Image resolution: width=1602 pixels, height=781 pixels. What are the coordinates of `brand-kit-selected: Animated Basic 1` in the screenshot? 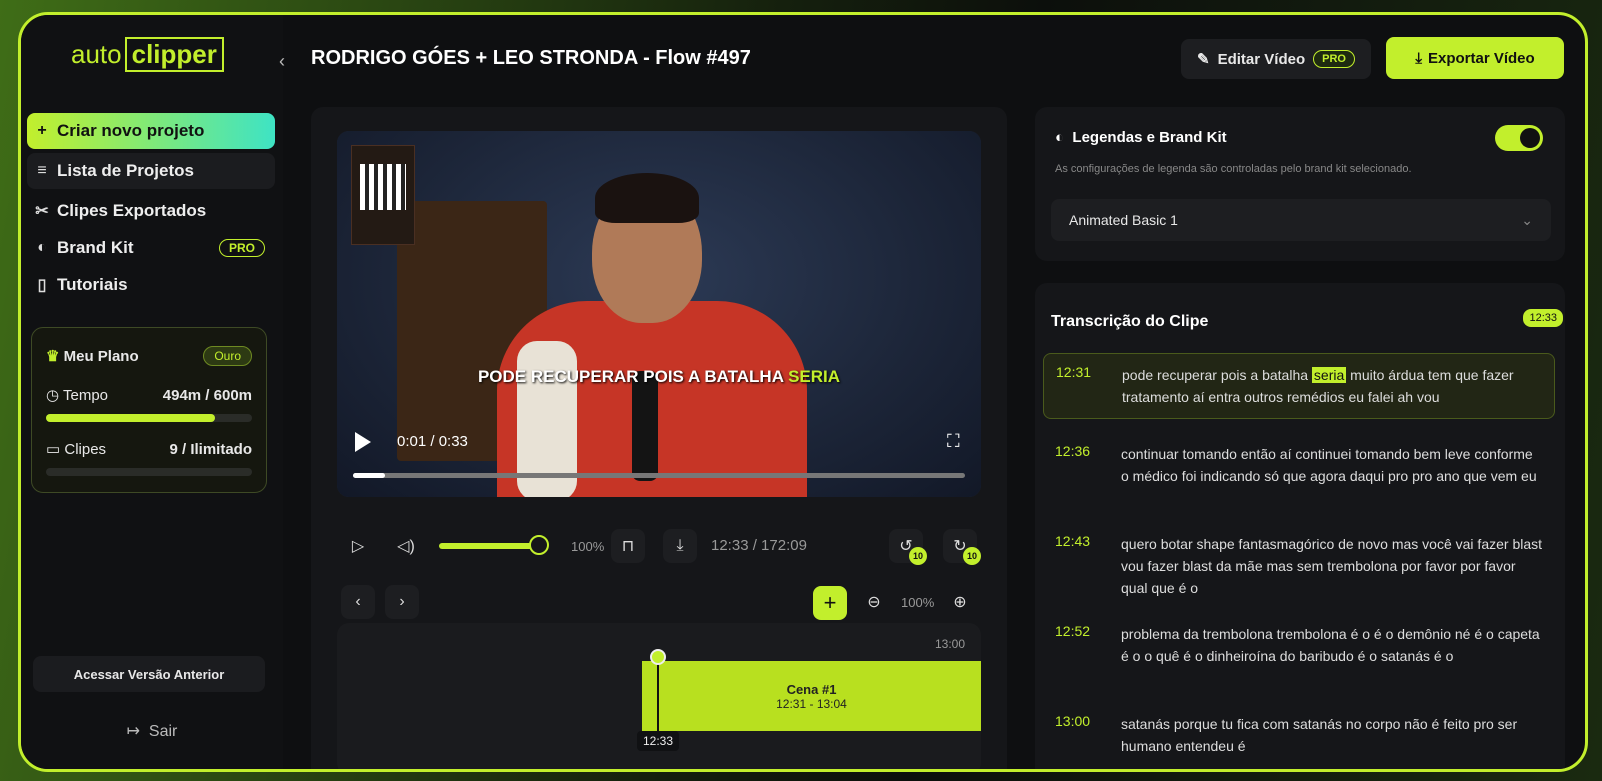 It's located at (1123, 220).